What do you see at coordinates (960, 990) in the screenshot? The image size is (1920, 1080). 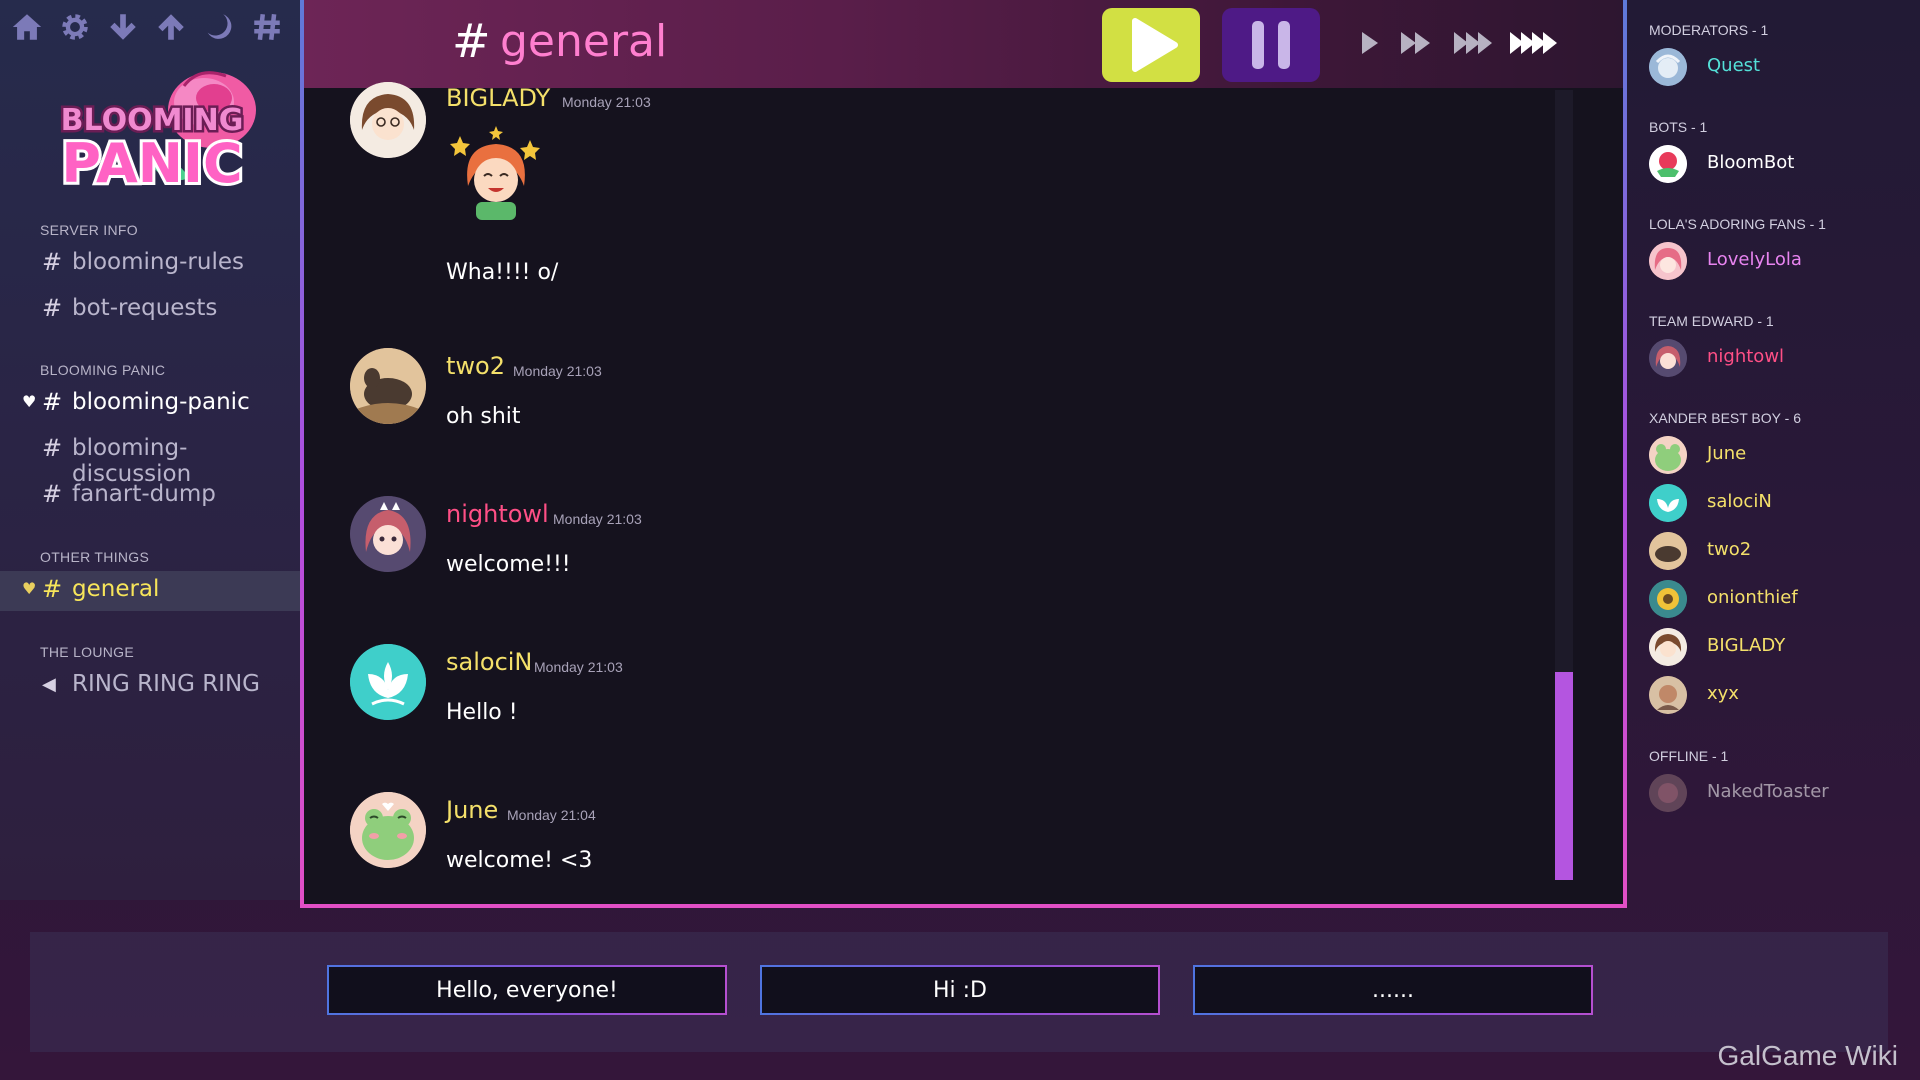 I see `choice-button: Hi :D` at bounding box center [960, 990].